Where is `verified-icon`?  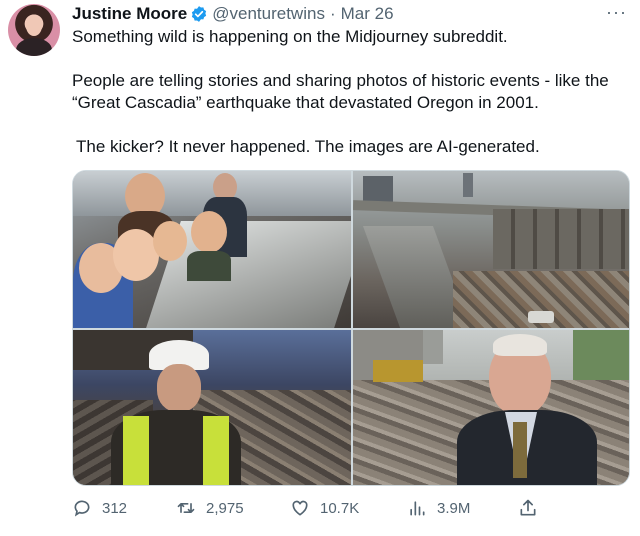 verified-icon is located at coordinates (199, 14).